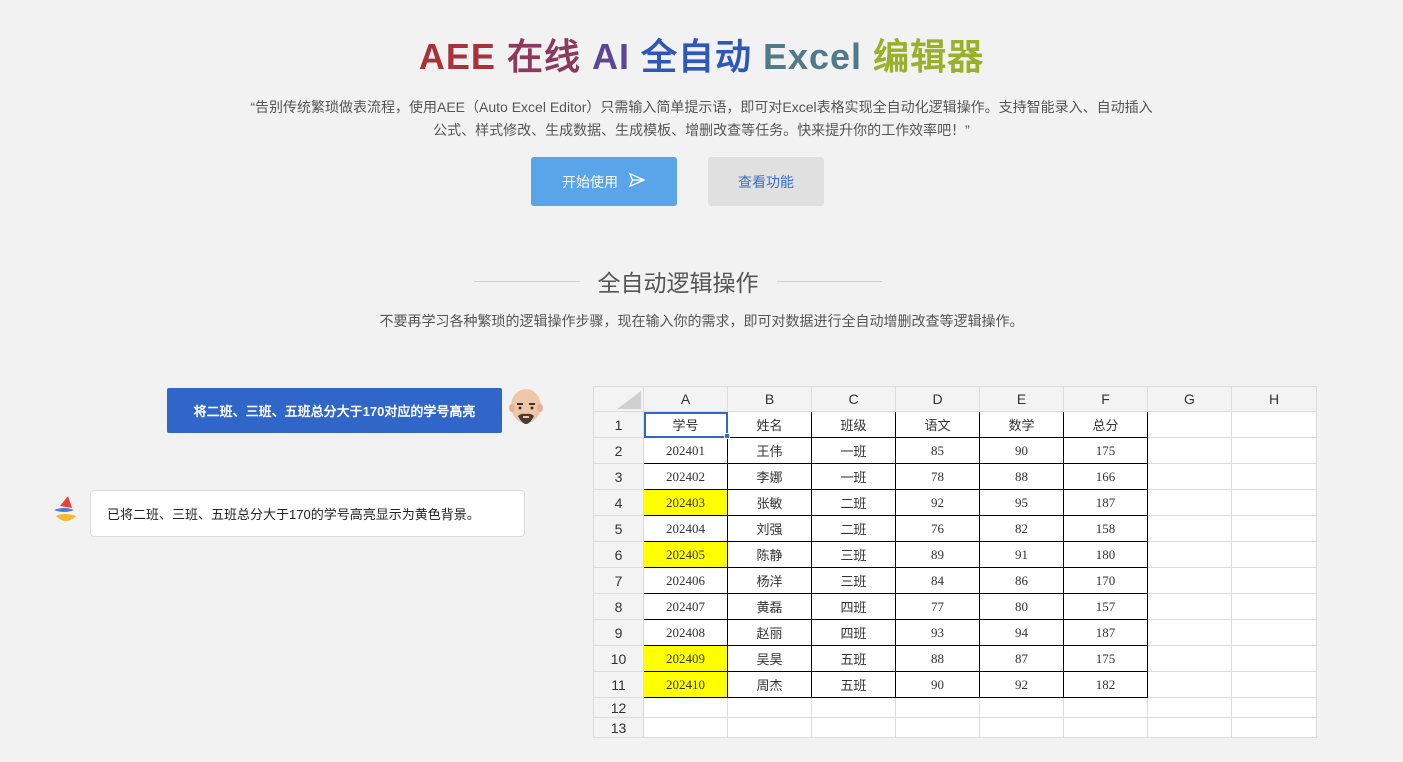 The width and height of the screenshot is (1403, 762). Describe the element at coordinates (1021, 502) in the screenshot. I see `cell: 95` at that location.